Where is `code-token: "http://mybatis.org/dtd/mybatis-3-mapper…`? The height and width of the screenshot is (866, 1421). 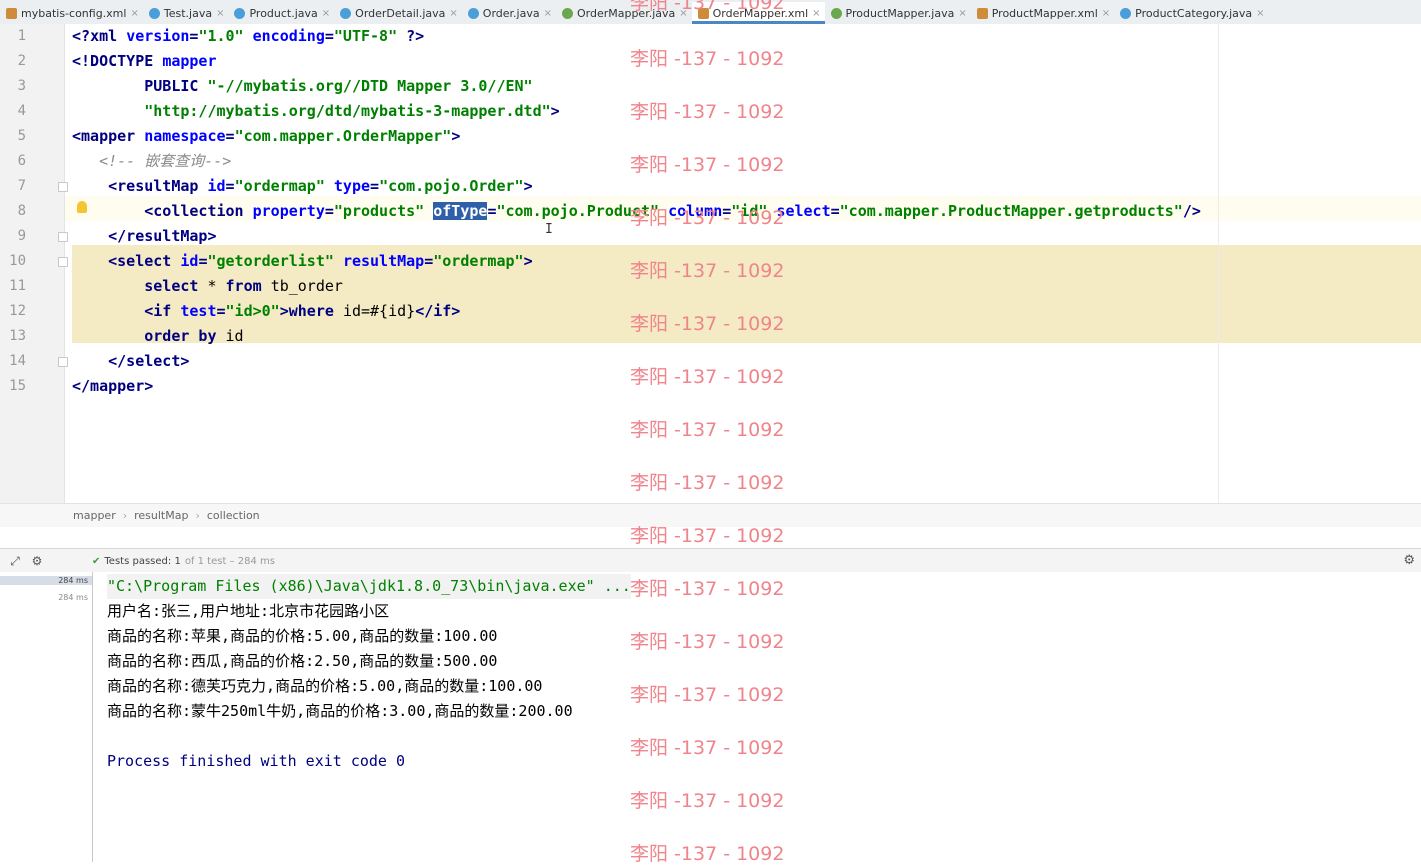 code-token: "http://mybatis.org/dtd/mybatis-3-mapper… is located at coordinates (347, 111).